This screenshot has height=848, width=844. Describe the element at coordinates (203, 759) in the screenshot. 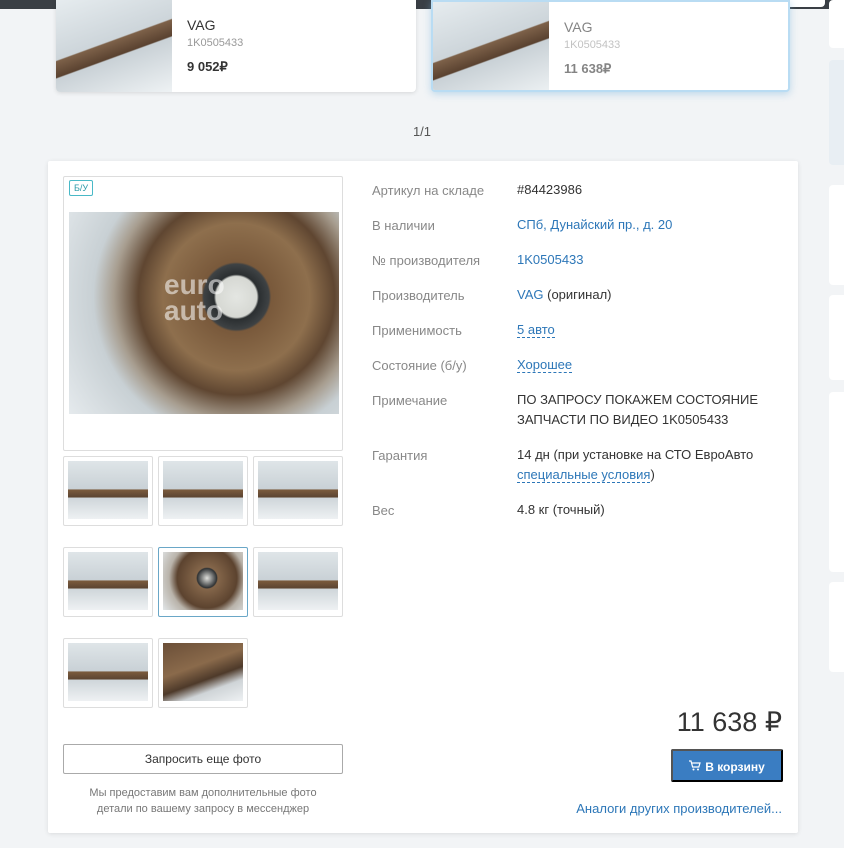

I see `request-photo-button: Запросить еще фото` at that location.